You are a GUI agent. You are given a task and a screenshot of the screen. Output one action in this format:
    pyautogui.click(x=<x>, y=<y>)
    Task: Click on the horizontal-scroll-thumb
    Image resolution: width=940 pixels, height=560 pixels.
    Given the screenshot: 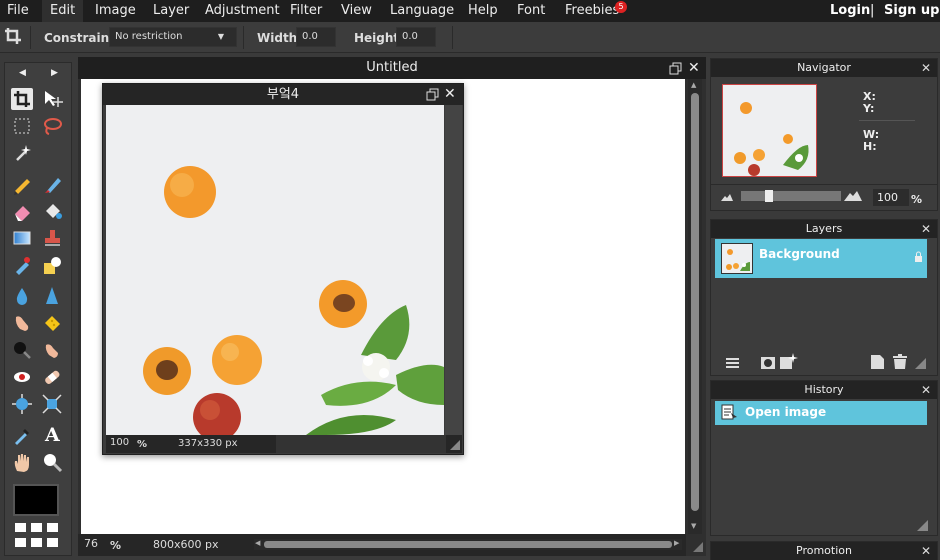 What is the action you would take?
    pyautogui.click(x=468, y=544)
    